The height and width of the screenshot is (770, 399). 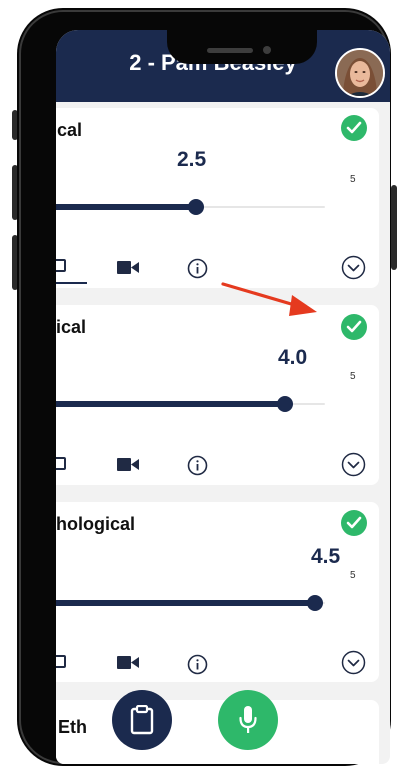 What do you see at coordinates (242, 41) in the screenshot?
I see `phone-notch` at bounding box center [242, 41].